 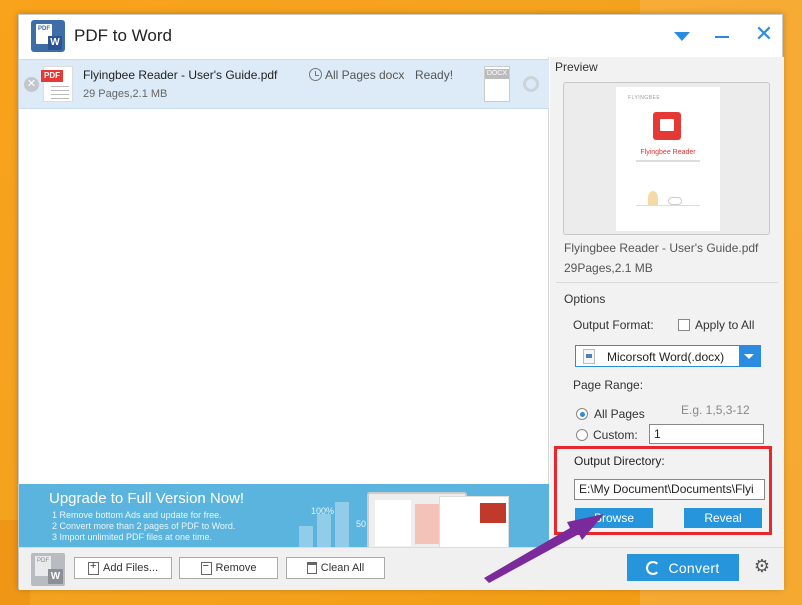 What do you see at coordinates (668, 152) in the screenshot?
I see `thumbnail-title: Flyingbee Reader` at bounding box center [668, 152].